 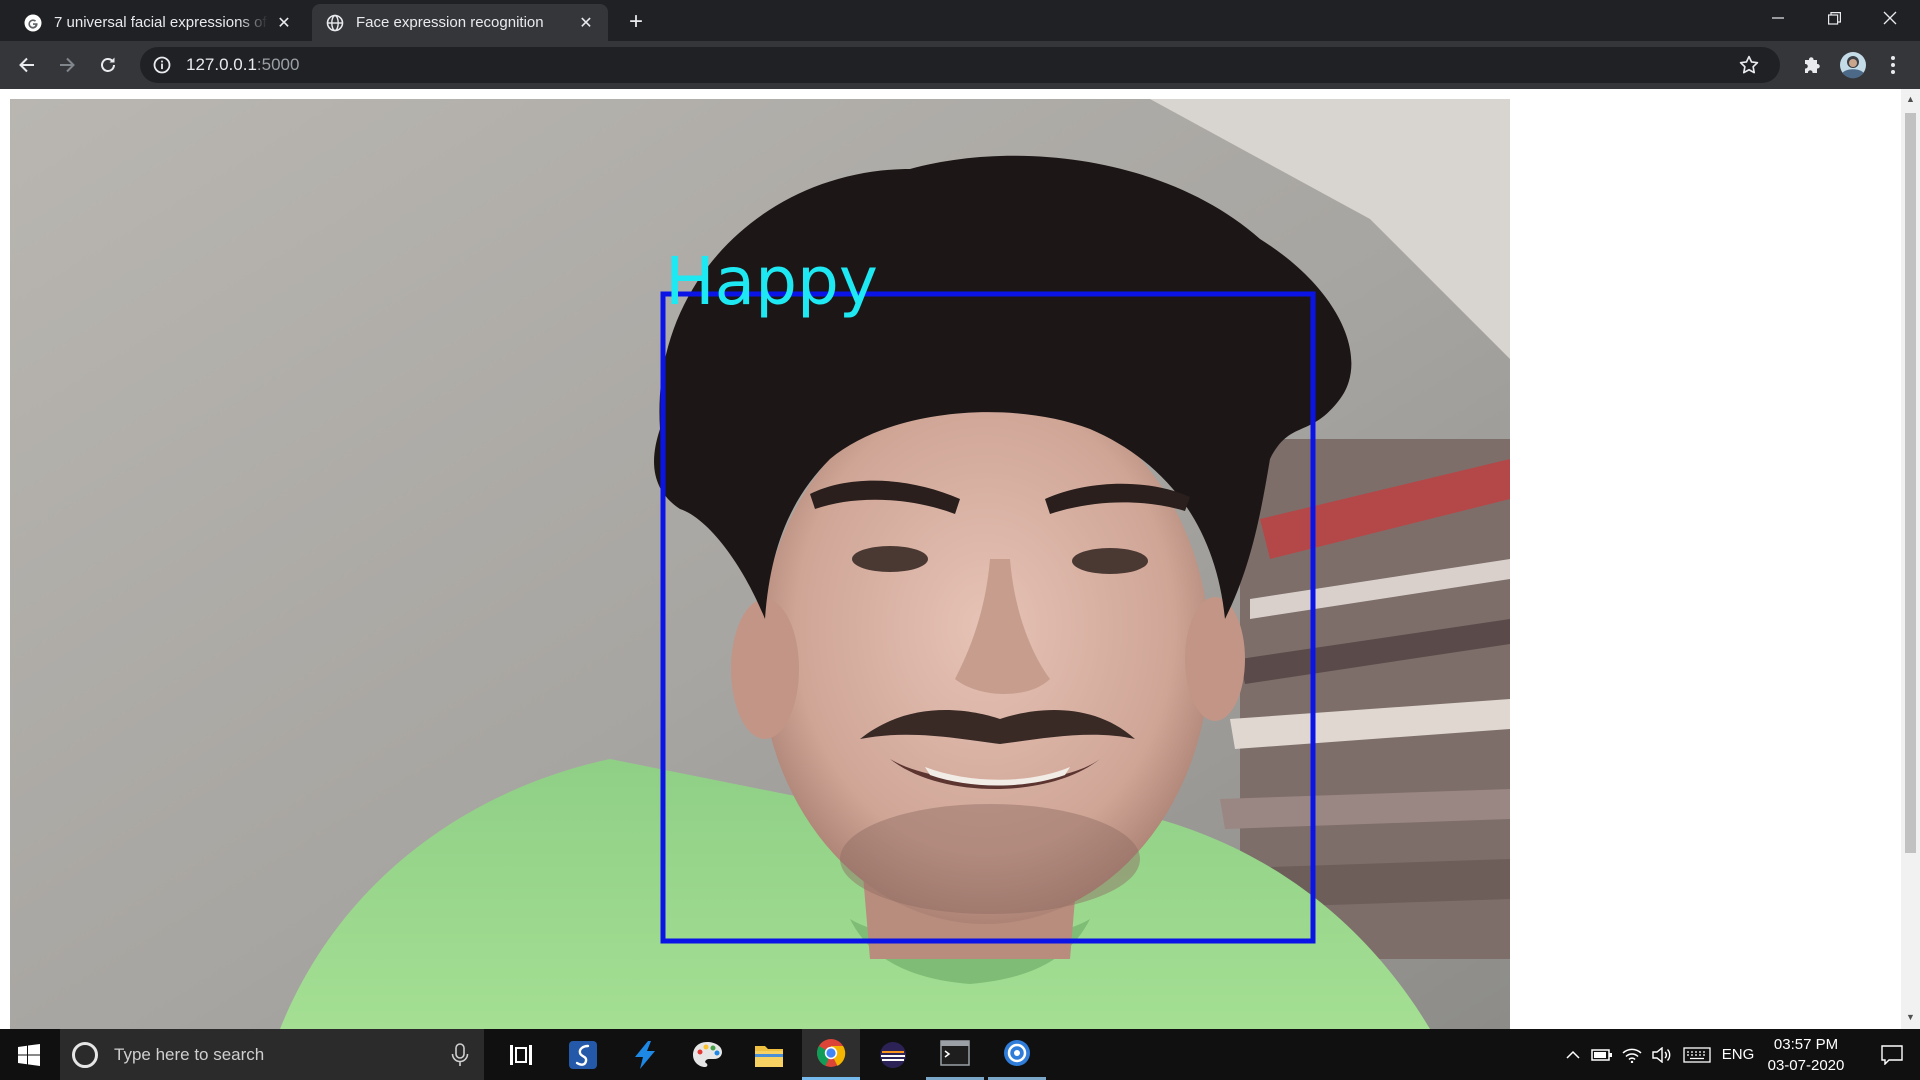 What do you see at coordinates (1806, 1044) in the screenshot?
I see `clock-time: 03:57 PM` at bounding box center [1806, 1044].